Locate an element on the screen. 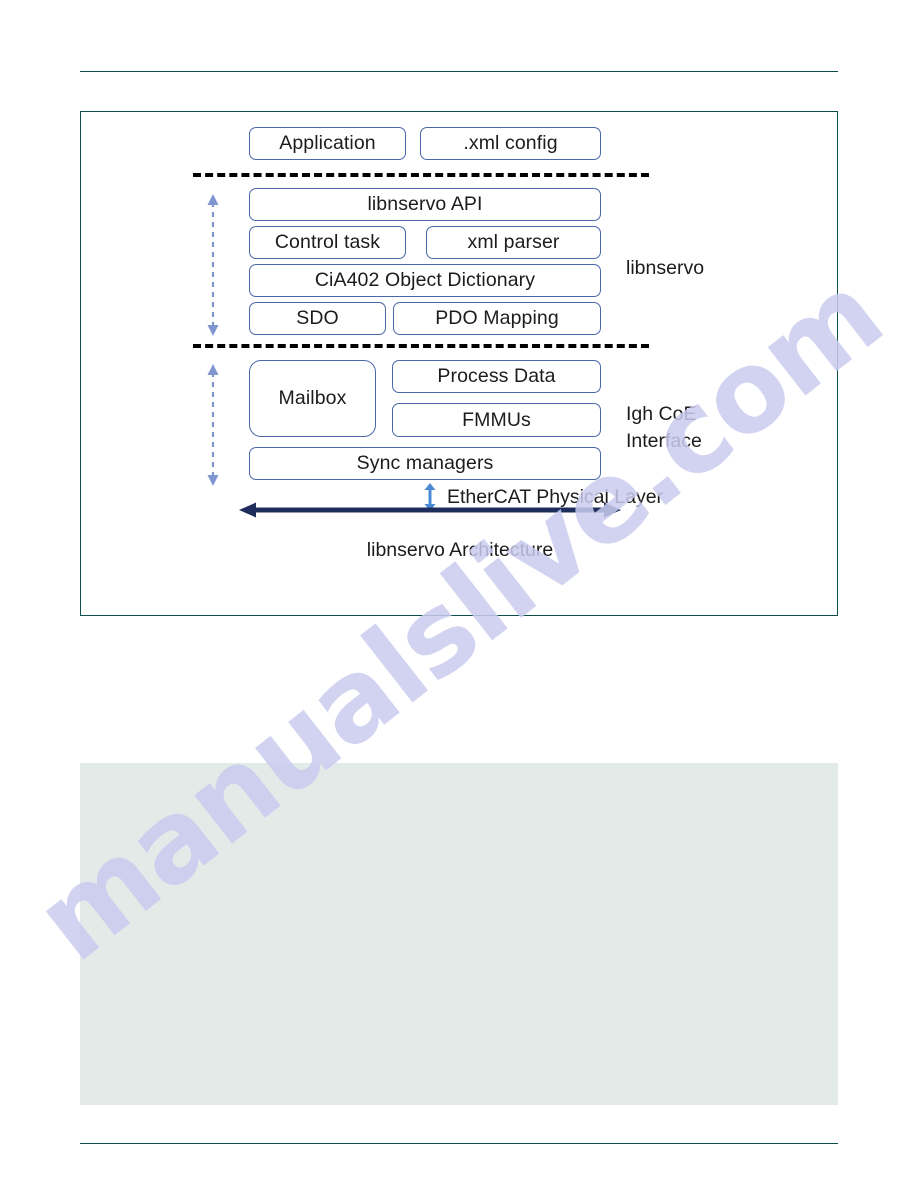 The width and height of the screenshot is (918, 1188). box-xml-parser: xml parser is located at coordinates (513, 242).